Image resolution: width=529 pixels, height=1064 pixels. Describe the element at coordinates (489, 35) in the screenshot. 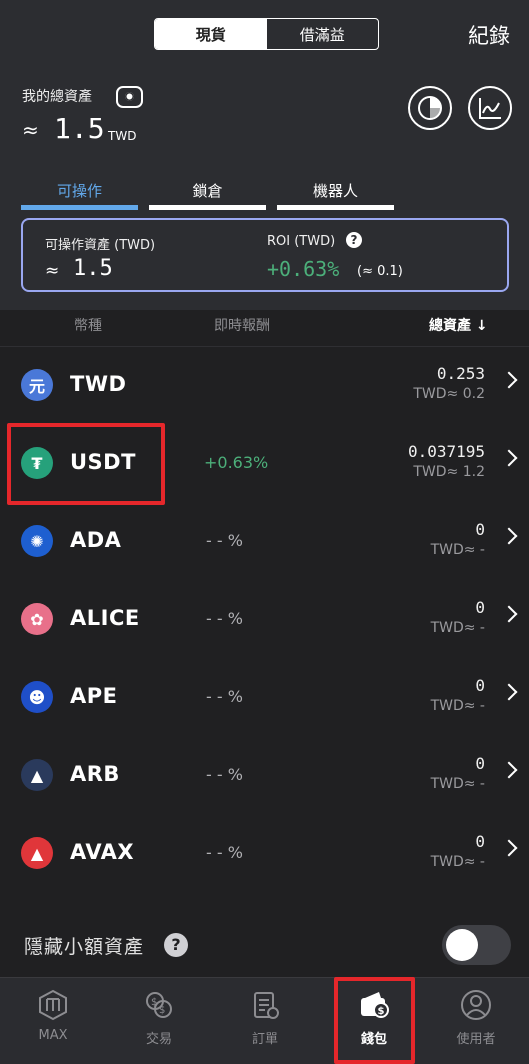

I see `records-link: 紀錄` at that location.